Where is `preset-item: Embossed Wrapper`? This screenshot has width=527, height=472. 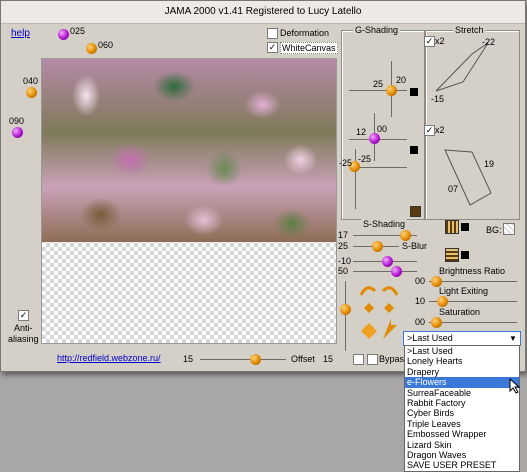 preset-item: Embossed Wrapper is located at coordinates (462, 434).